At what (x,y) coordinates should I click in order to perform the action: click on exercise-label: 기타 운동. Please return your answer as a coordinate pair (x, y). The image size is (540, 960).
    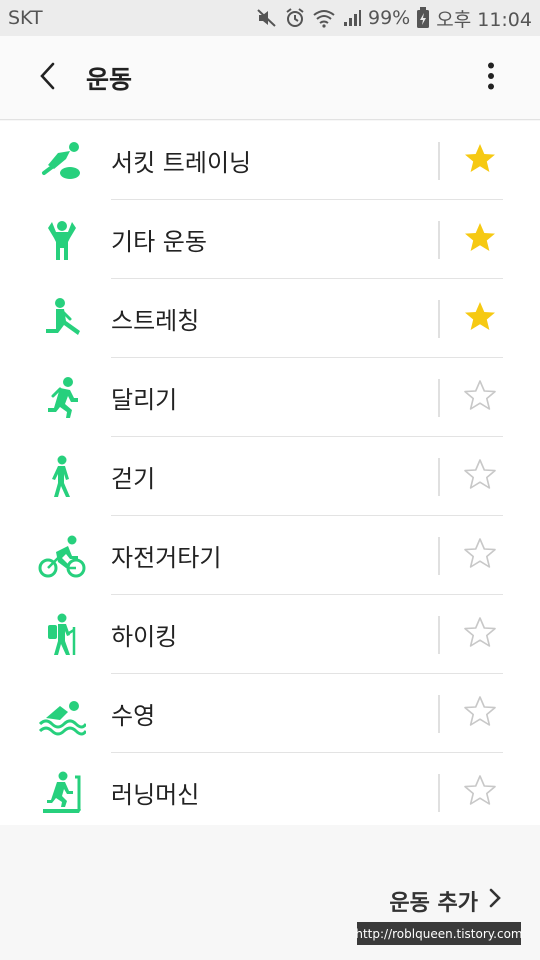
    Looking at the image, I should click on (159, 242).